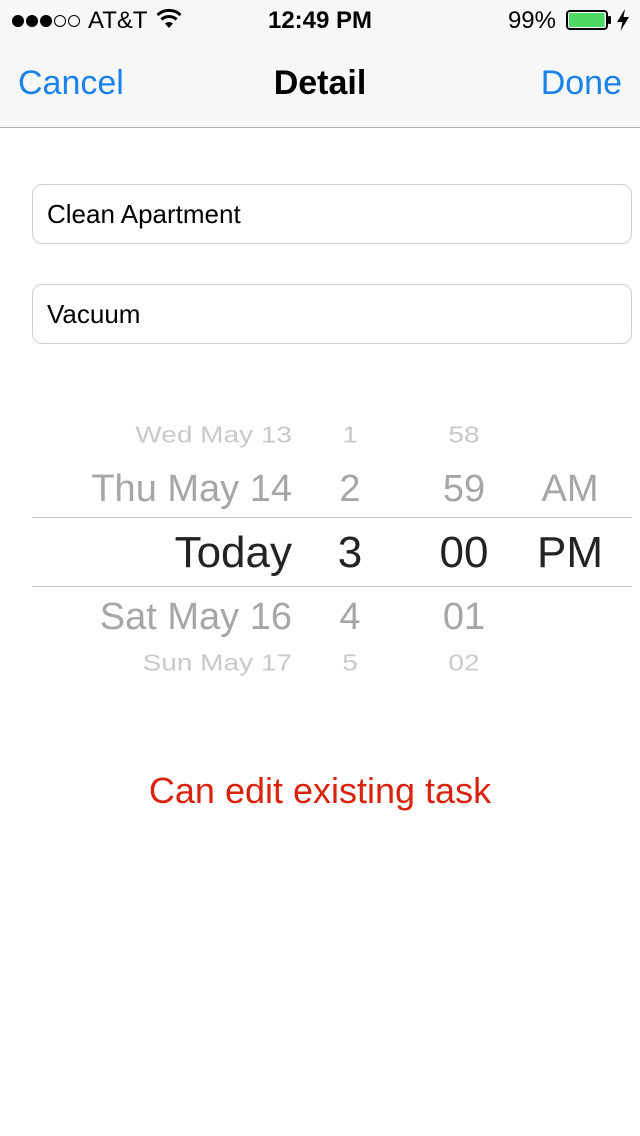  I want to click on picker-minute-option: 02, so click(464, 663).